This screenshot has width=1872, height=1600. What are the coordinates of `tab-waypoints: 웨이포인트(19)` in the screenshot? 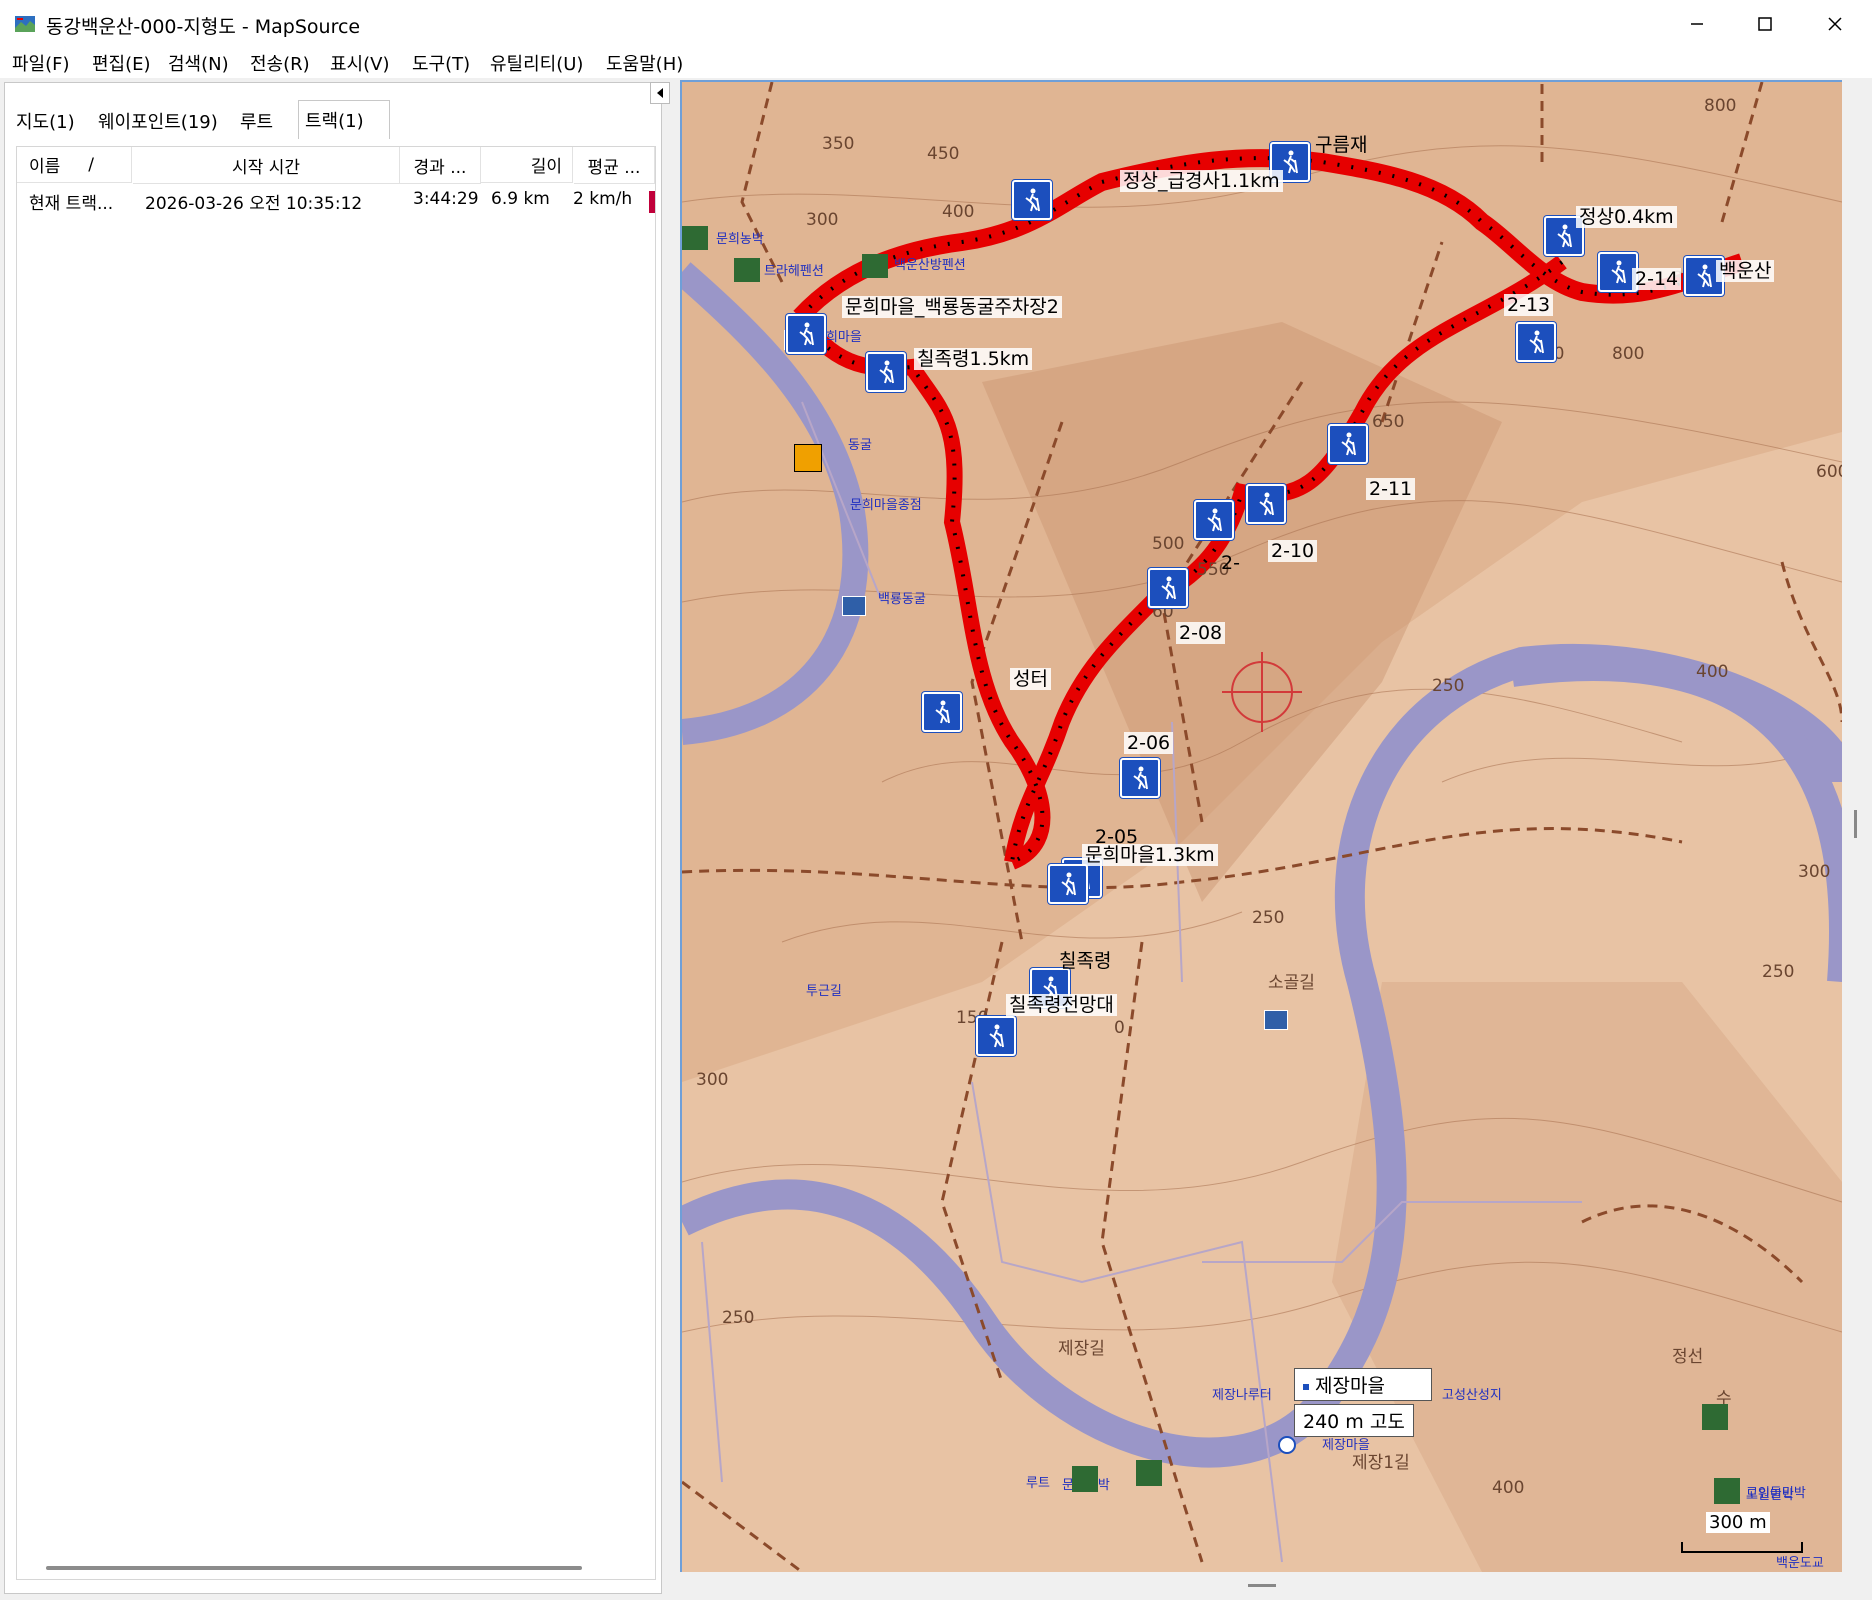 It's located at (158, 121).